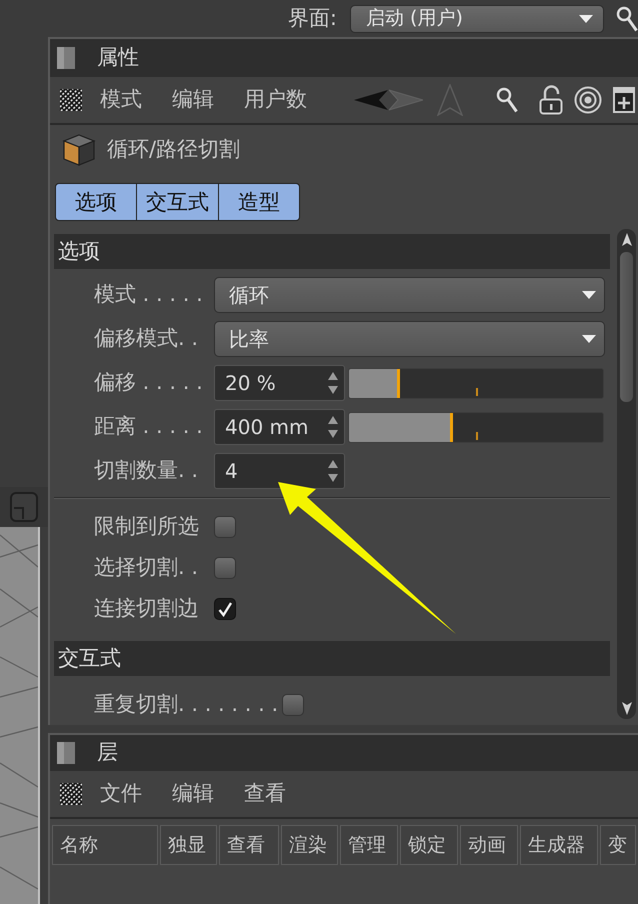 Image resolution: width=638 pixels, height=904 pixels. What do you see at coordinates (149, 427) in the screenshot?
I see `field-label: 距离 . . . . .` at bounding box center [149, 427].